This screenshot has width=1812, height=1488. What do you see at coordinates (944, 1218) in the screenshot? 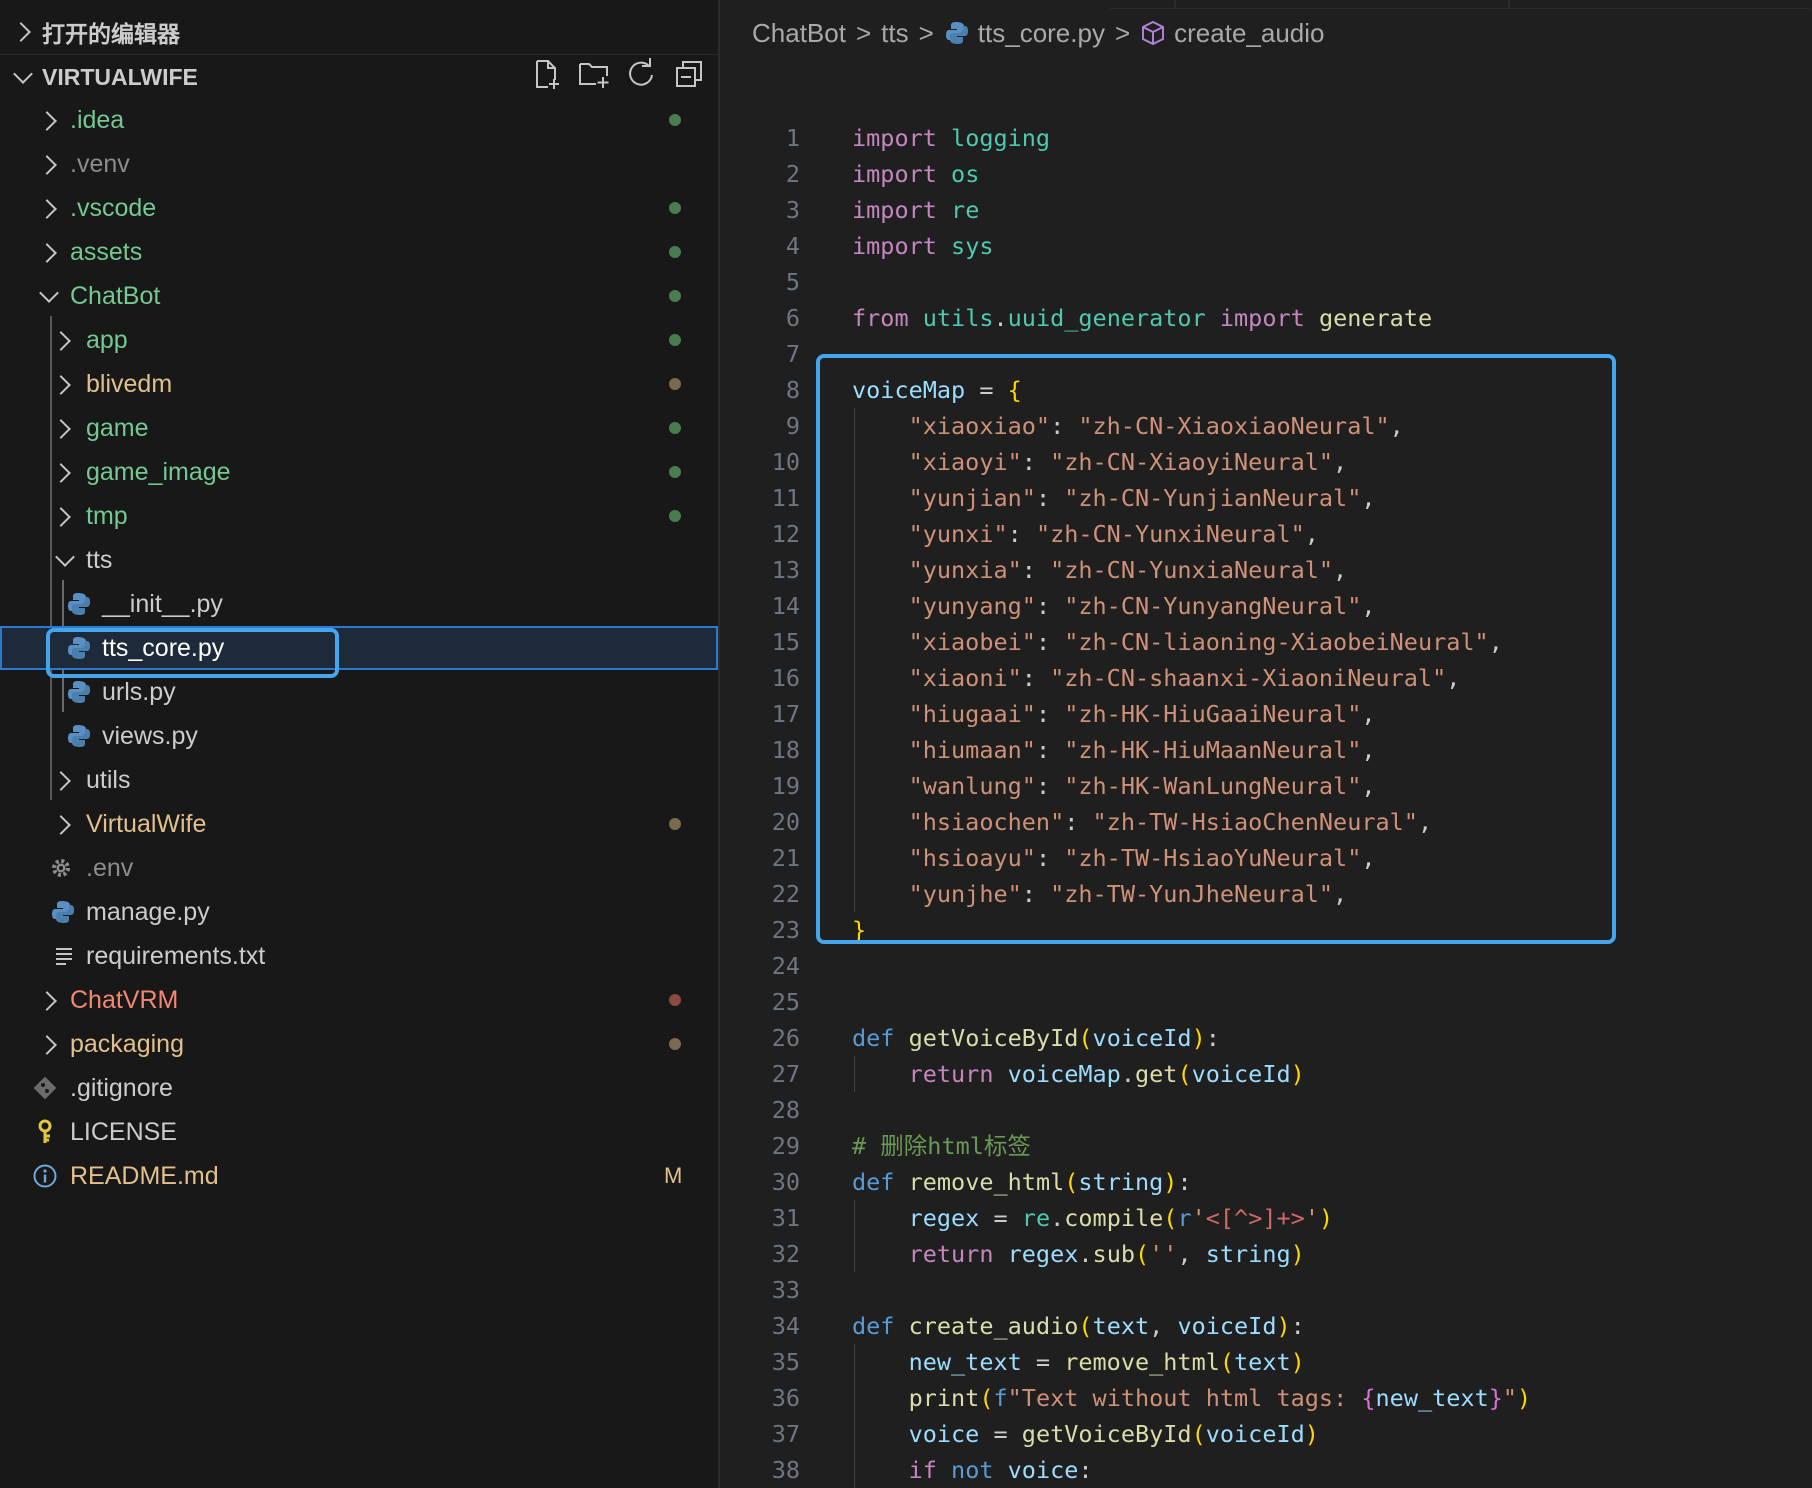
I see `code-token: regex` at bounding box center [944, 1218].